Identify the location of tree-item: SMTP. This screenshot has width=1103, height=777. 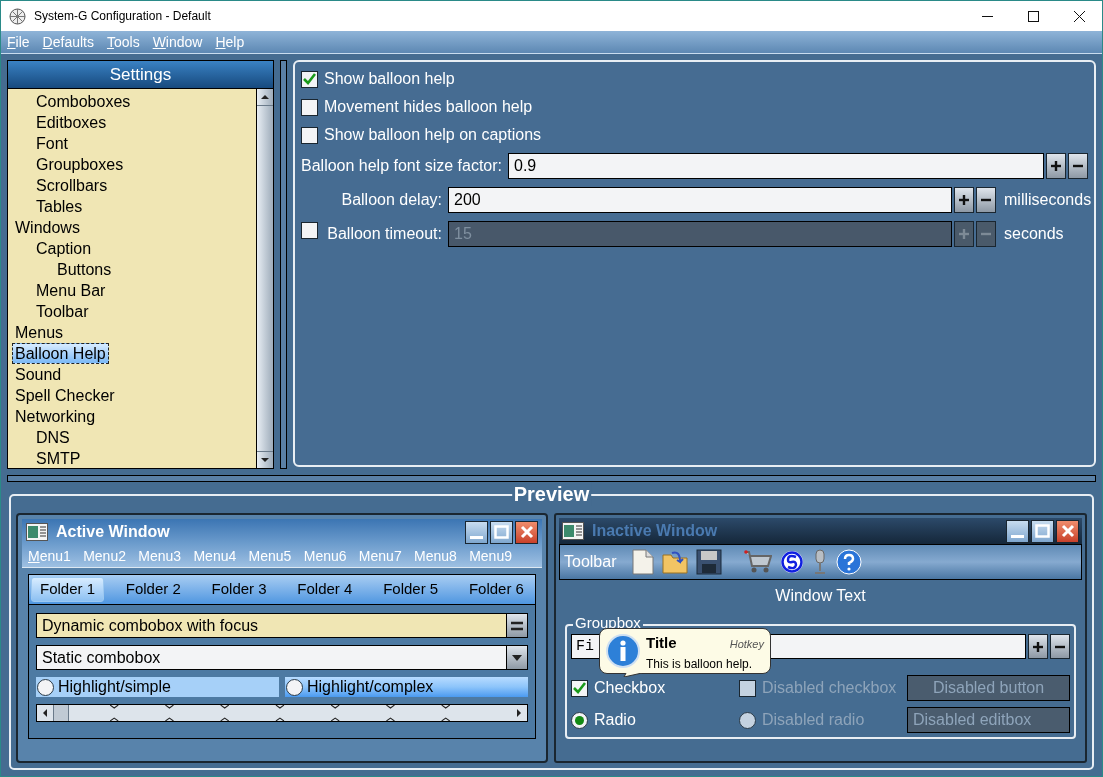
(58, 458).